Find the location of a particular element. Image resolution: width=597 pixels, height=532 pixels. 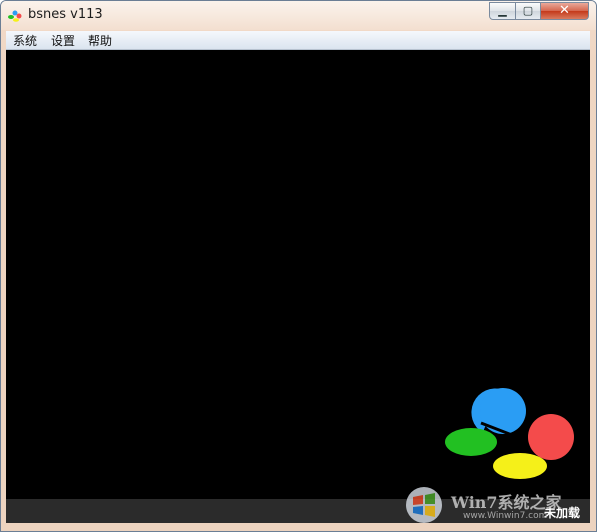

watermark-text: Win7系统之家 is located at coordinates (506, 502).